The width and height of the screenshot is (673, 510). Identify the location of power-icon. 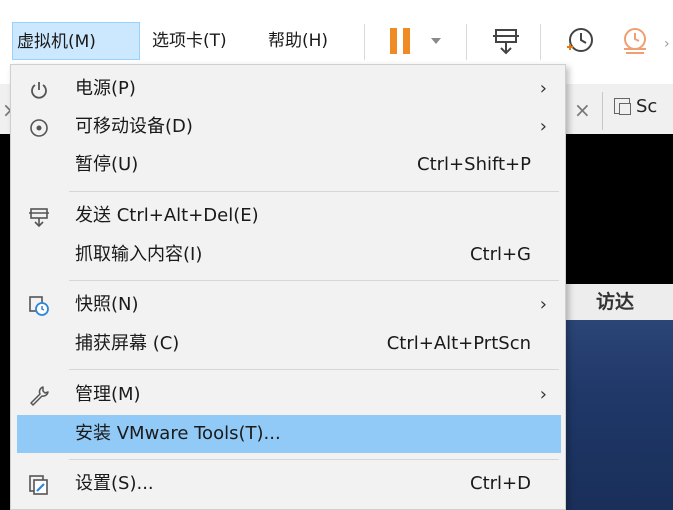
(39, 90).